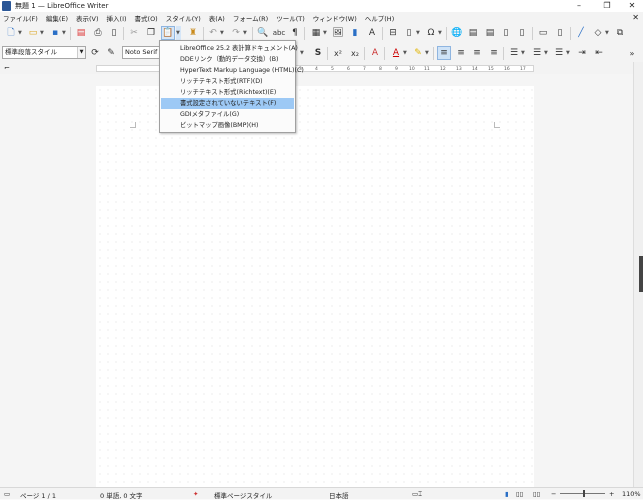 Image resolution: width=643 pixels, height=500 pixels. What do you see at coordinates (546, 53) in the screenshot?
I see `numbering-dropdown-arrow: ▼` at bounding box center [546, 53].